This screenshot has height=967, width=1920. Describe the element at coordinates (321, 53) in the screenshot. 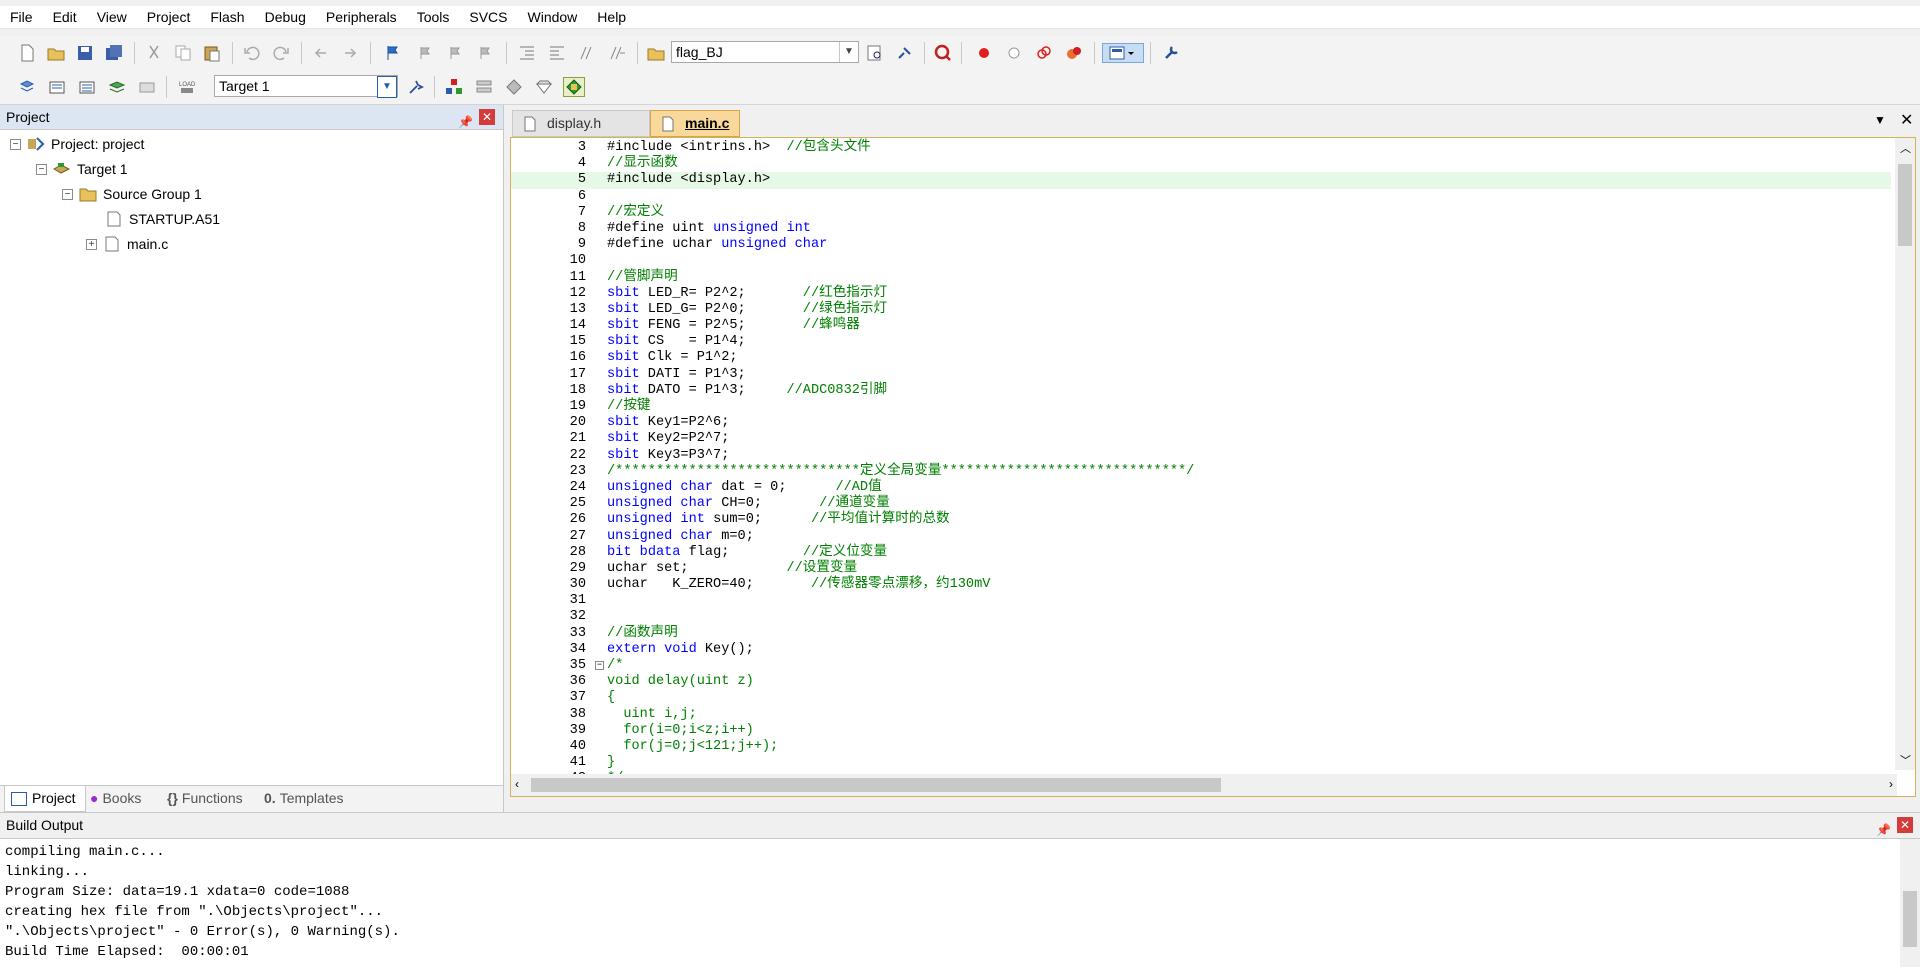

I see `nav-back-icon` at that location.